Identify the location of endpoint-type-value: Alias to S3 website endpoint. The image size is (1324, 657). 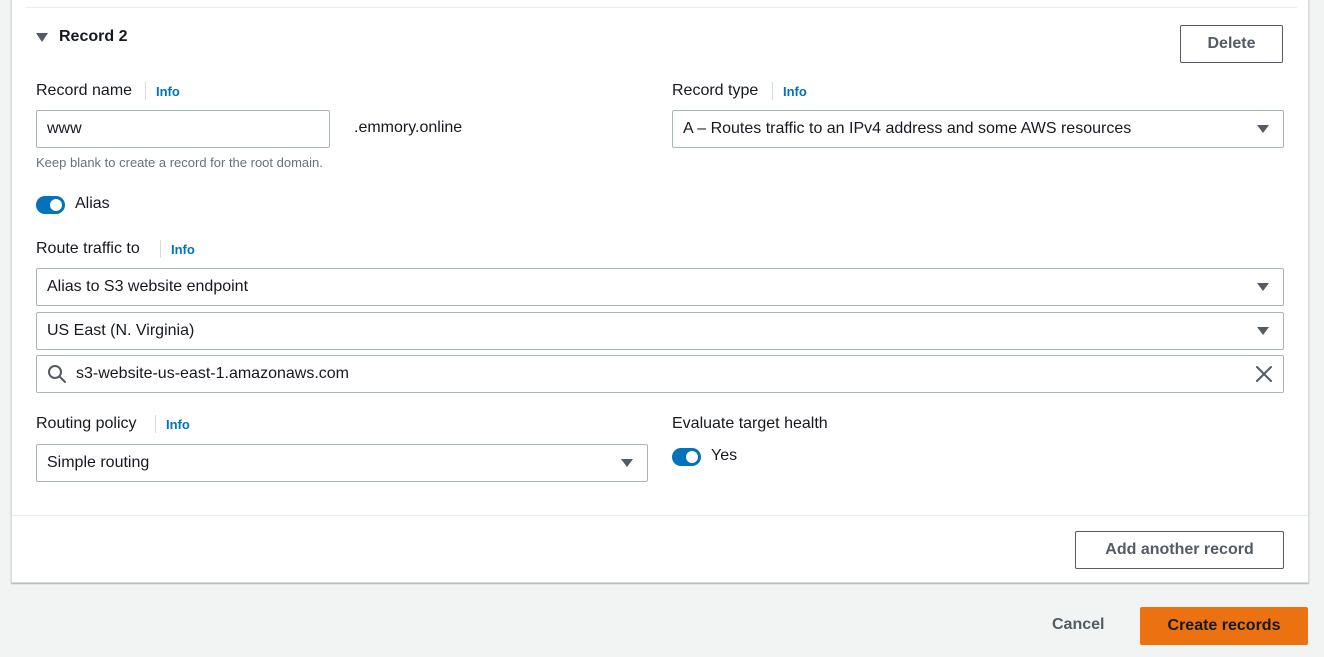
(148, 286).